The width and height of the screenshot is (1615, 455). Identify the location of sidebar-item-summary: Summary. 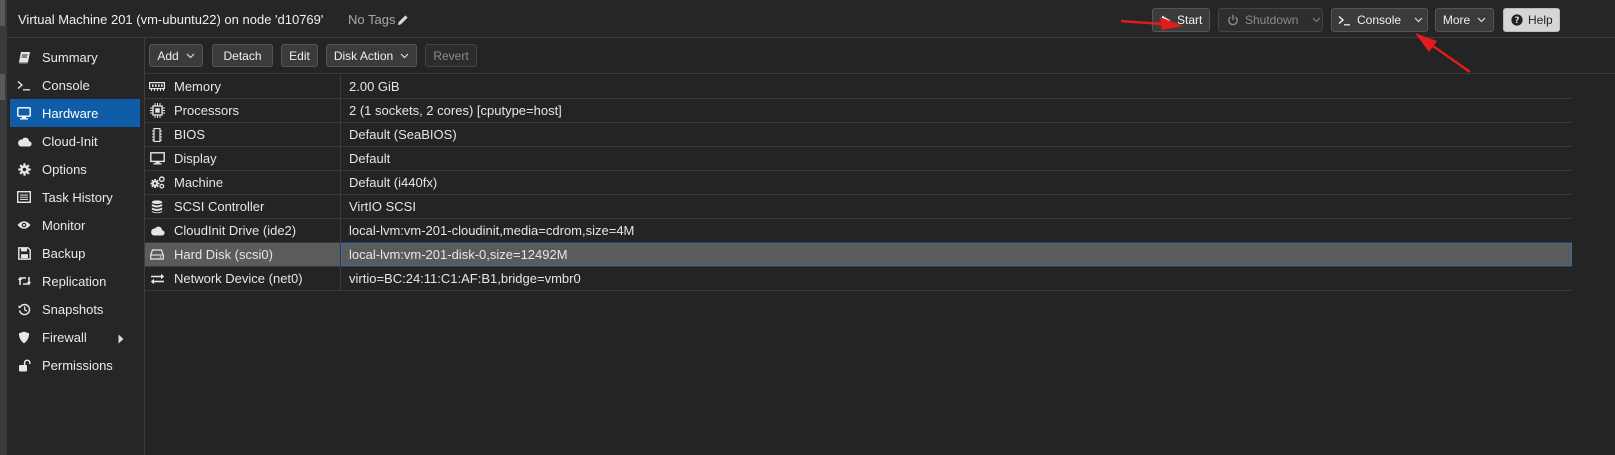
(75, 57).